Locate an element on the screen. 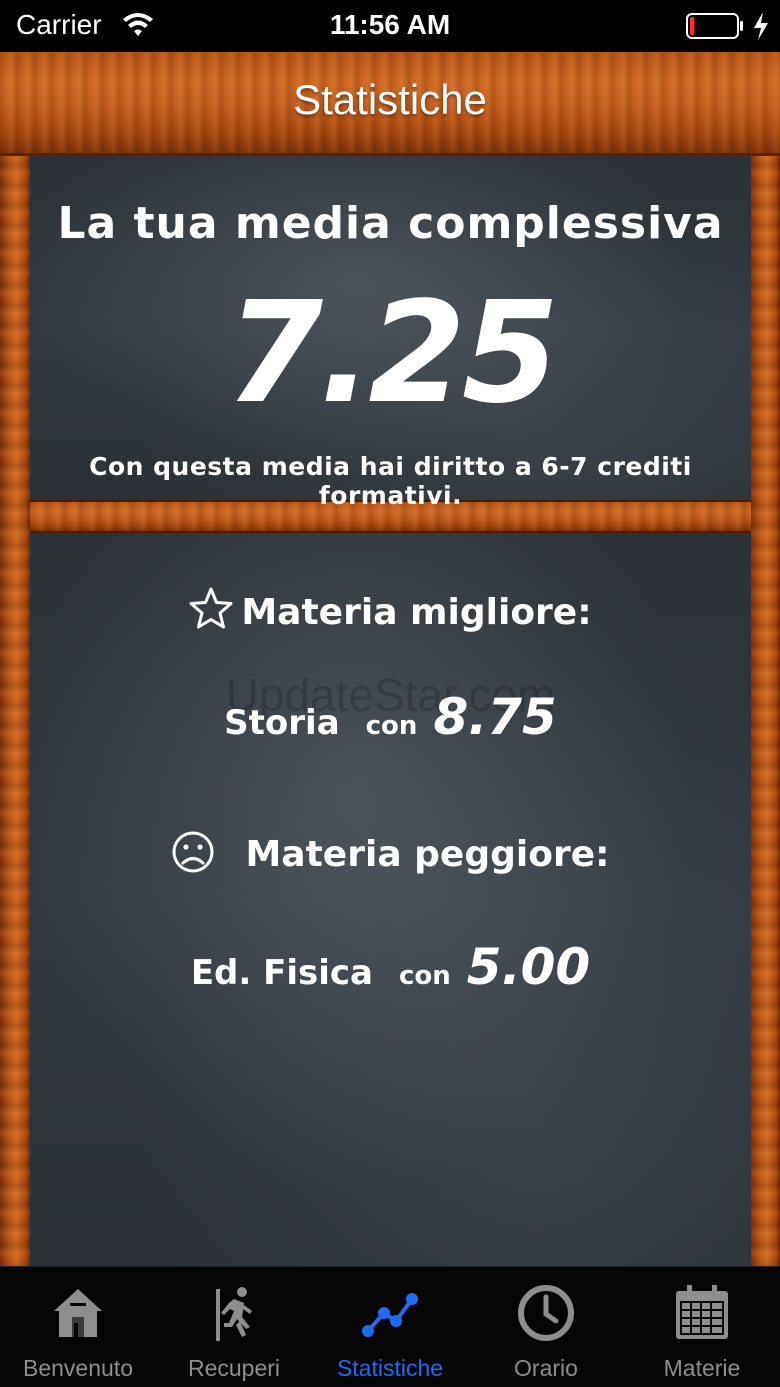 This screenshot has height=1387, width=780. tab-recuperi: Recuperi is located at coordinates (234, 1327).